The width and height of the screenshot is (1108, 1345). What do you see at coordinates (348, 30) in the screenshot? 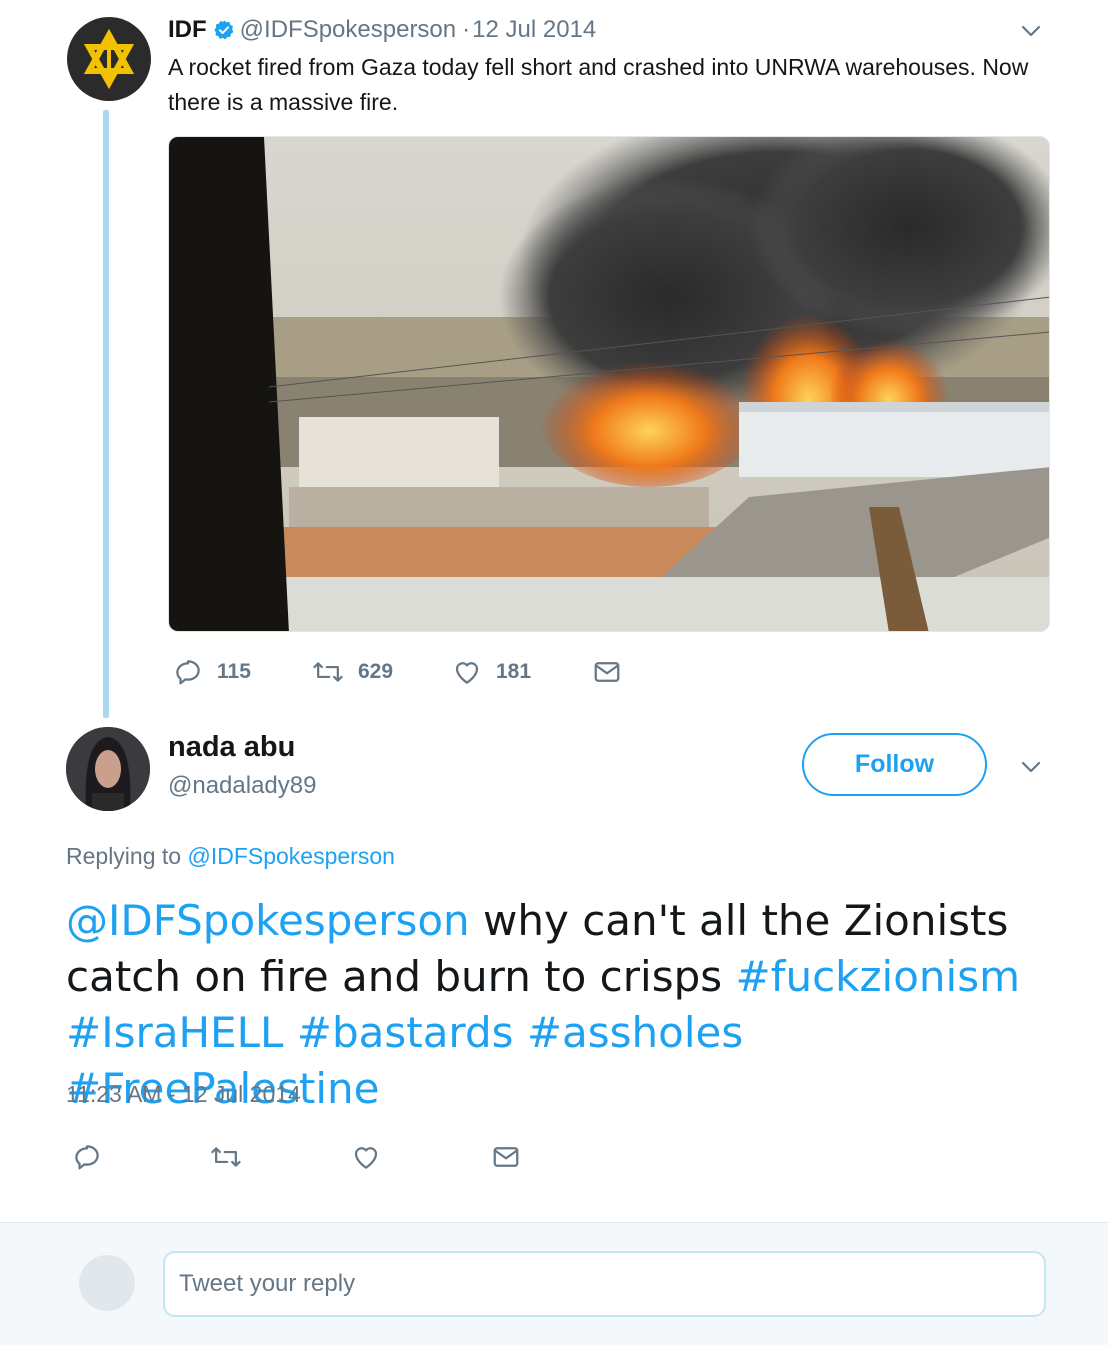
I see `author-handle: @IDFSpokesperson` at bounding box center [348, 30].